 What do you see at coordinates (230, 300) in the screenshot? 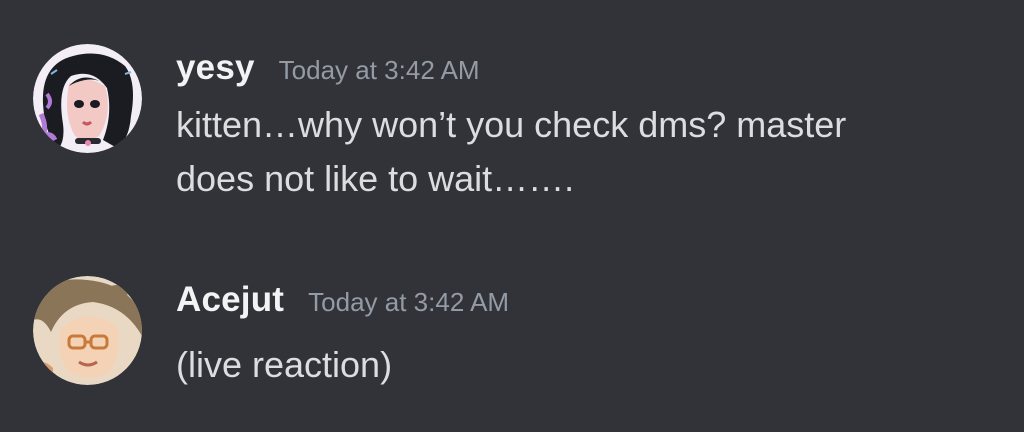
I see `username: Acejut` at bounding box center [230, 300].